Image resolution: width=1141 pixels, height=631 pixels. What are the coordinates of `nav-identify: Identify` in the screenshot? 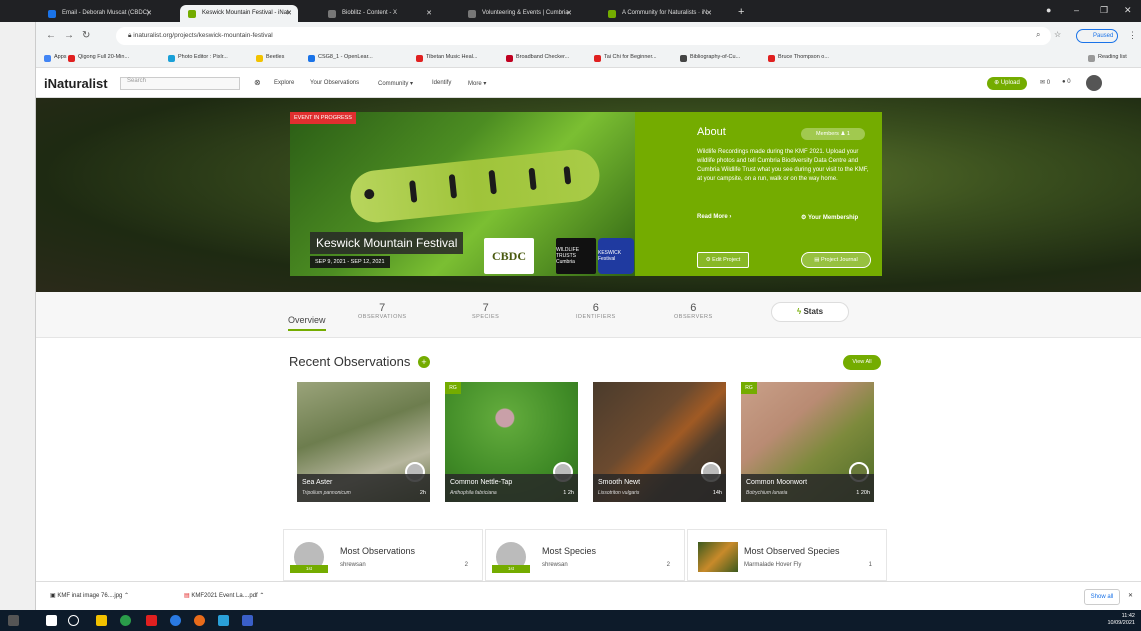 It's located at (441, 83).